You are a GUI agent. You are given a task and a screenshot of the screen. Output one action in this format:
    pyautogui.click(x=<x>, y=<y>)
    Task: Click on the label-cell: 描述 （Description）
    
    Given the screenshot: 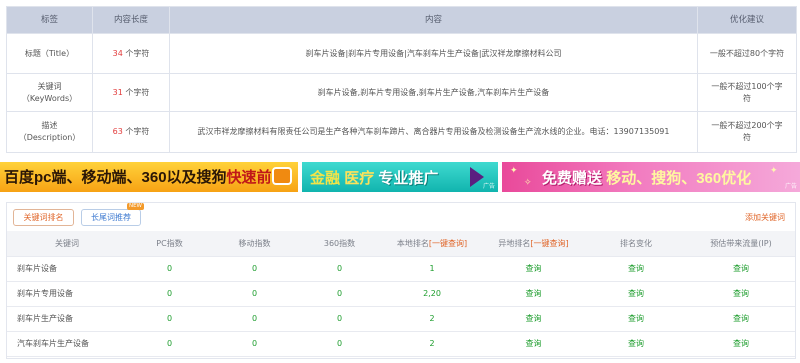 What is the action you would take?
    pyautogui.click(x=49, y=132)
    